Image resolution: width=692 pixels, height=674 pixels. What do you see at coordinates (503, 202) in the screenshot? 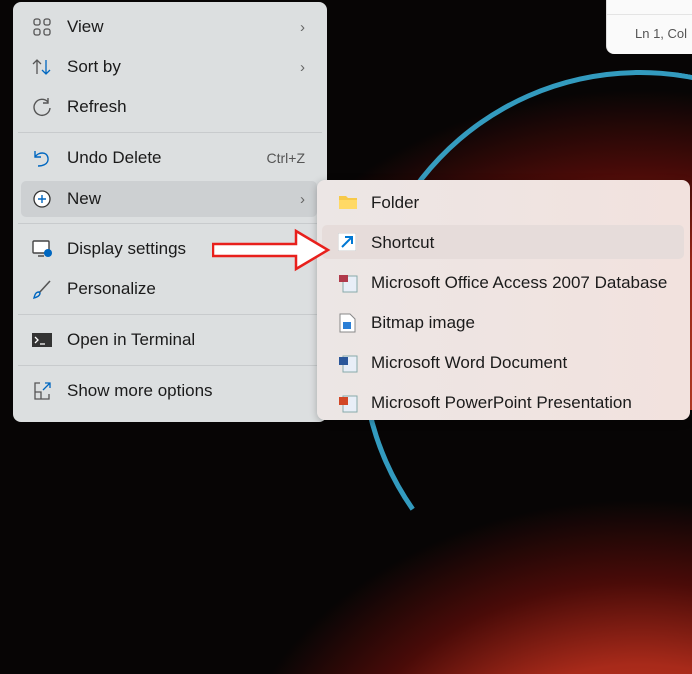
I see `submenu-item-folder: Folder` at bounding box center [503, 202].